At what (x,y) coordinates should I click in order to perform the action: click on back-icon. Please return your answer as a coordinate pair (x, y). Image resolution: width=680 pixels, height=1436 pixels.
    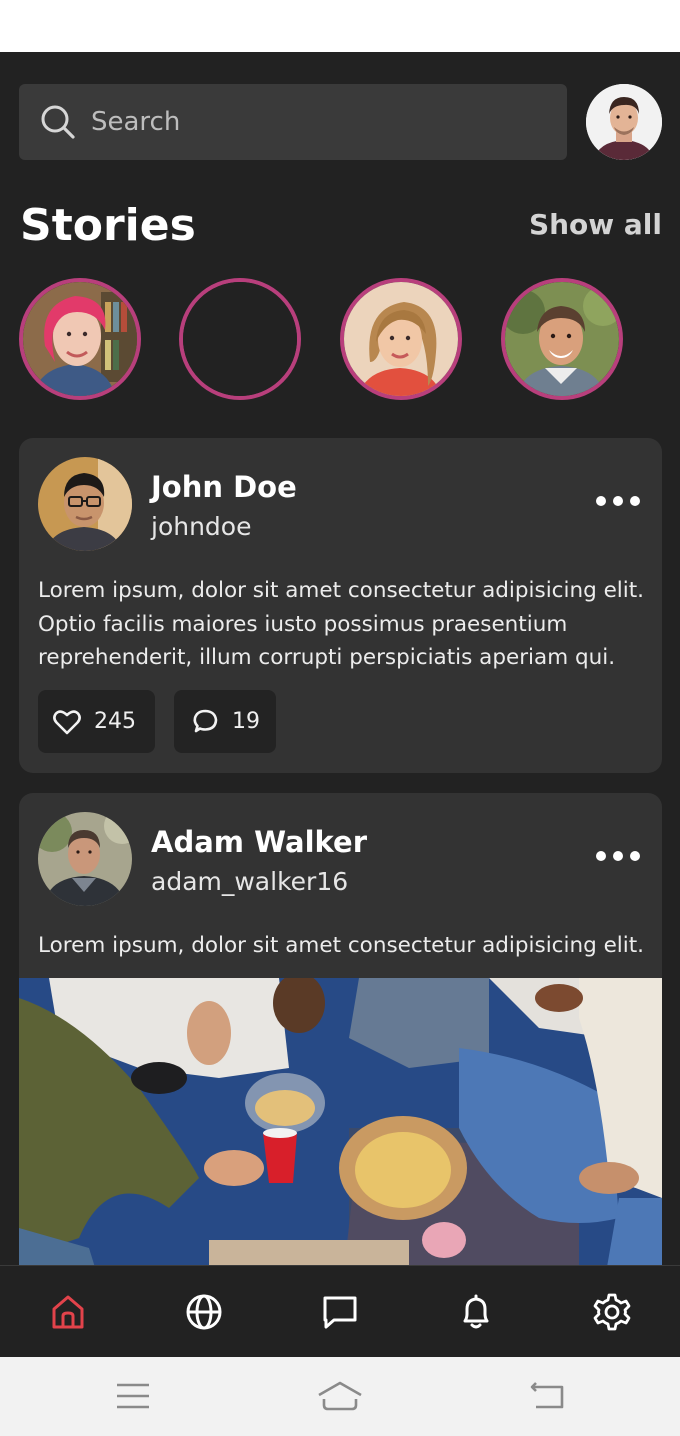
    Looking at the image, I should click on (547, 1395).